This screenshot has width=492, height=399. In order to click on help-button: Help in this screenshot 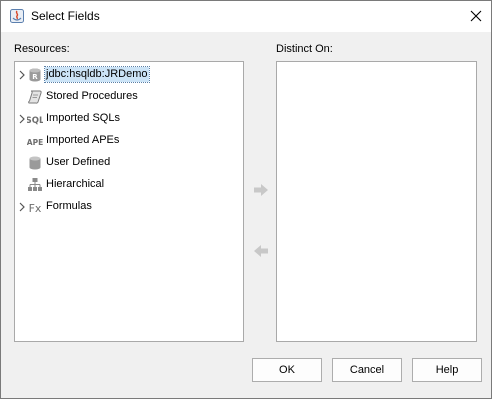, I will do `click(447, 370)`.